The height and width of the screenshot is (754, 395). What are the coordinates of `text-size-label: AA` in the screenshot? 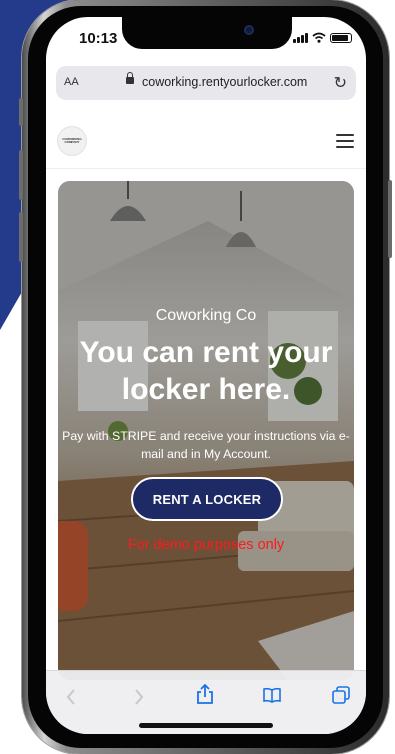 It's located at (71, 82).